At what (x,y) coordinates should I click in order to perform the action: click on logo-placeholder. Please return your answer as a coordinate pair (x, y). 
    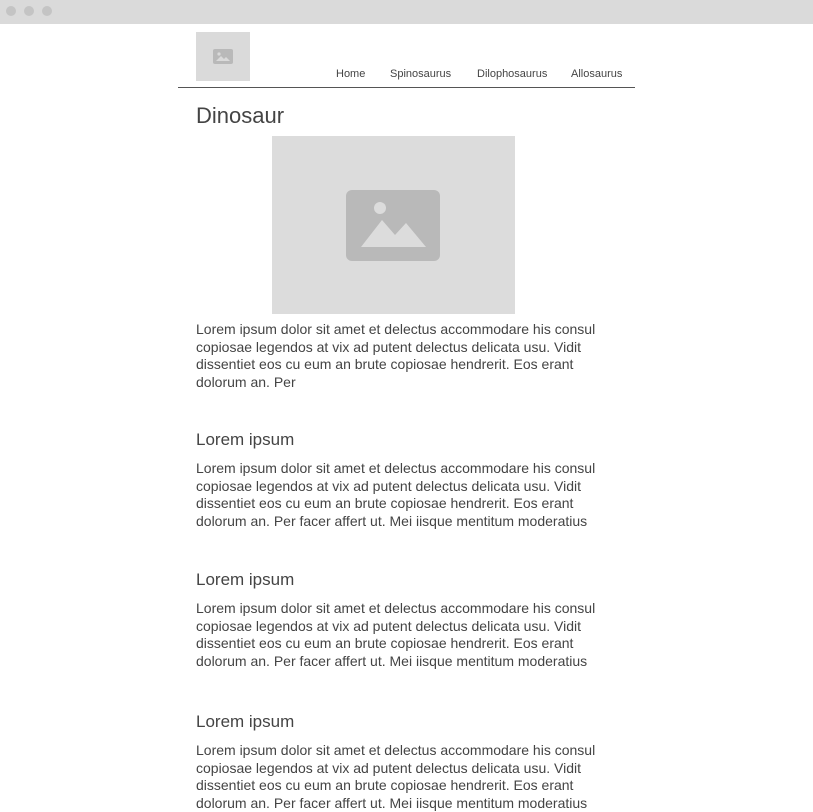
    Looking at the image, I should click on (223, 56).